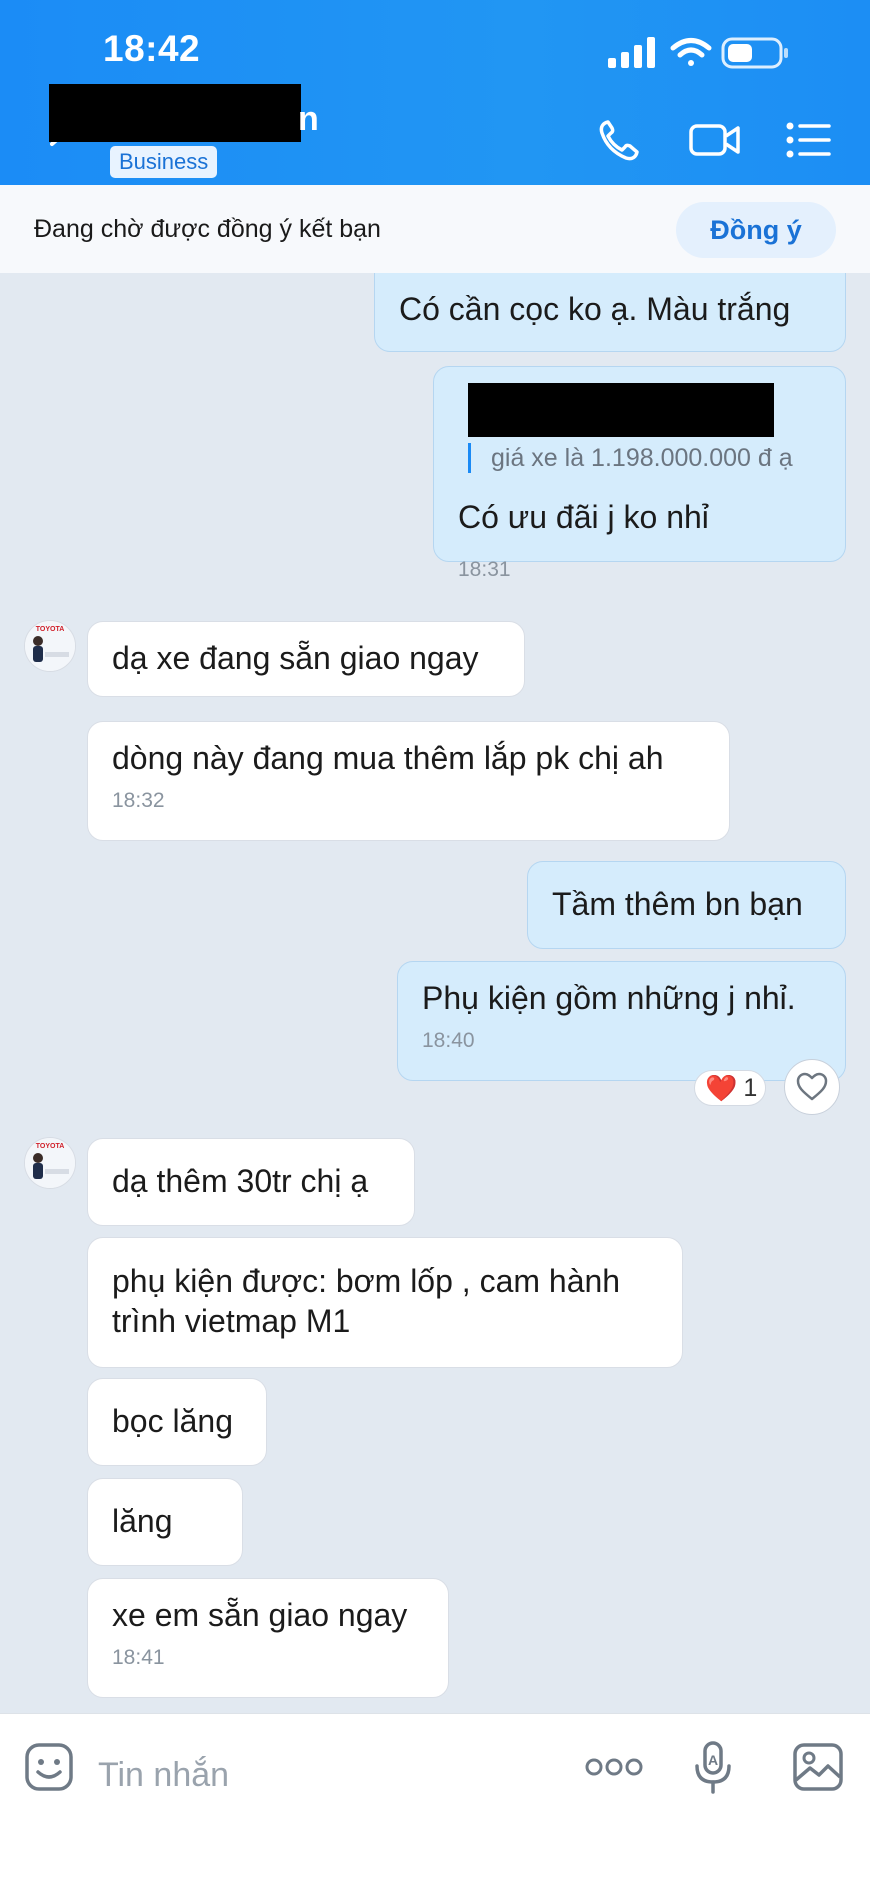 Image resolution: width=870 pixels, height=1884 pixels. I want to click on message-time: 18:31, so click(484, 569).